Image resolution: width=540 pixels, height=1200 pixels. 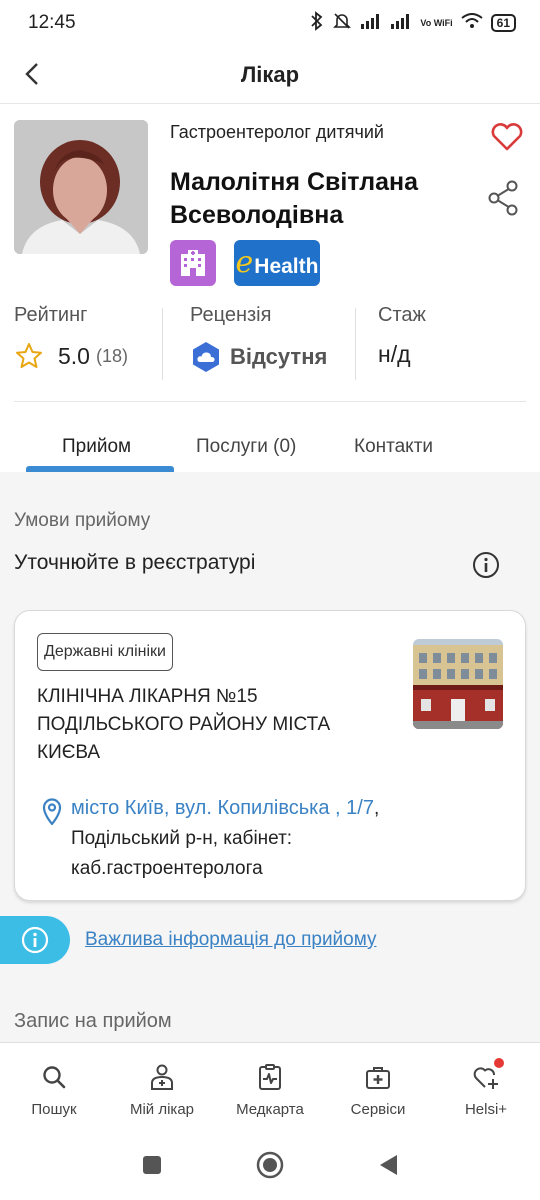 I want to click on favorite-button, so click(x=507, y=137).